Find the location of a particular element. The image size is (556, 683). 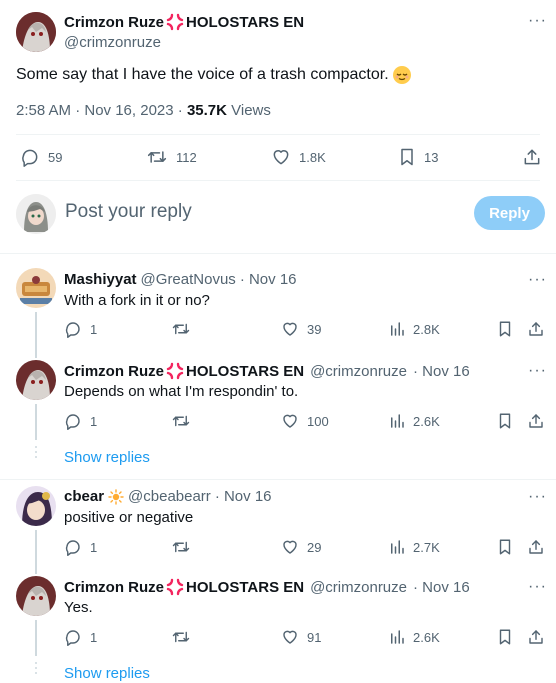

reply-author-name: Mashiyyat is located at coordinates (100, 279).